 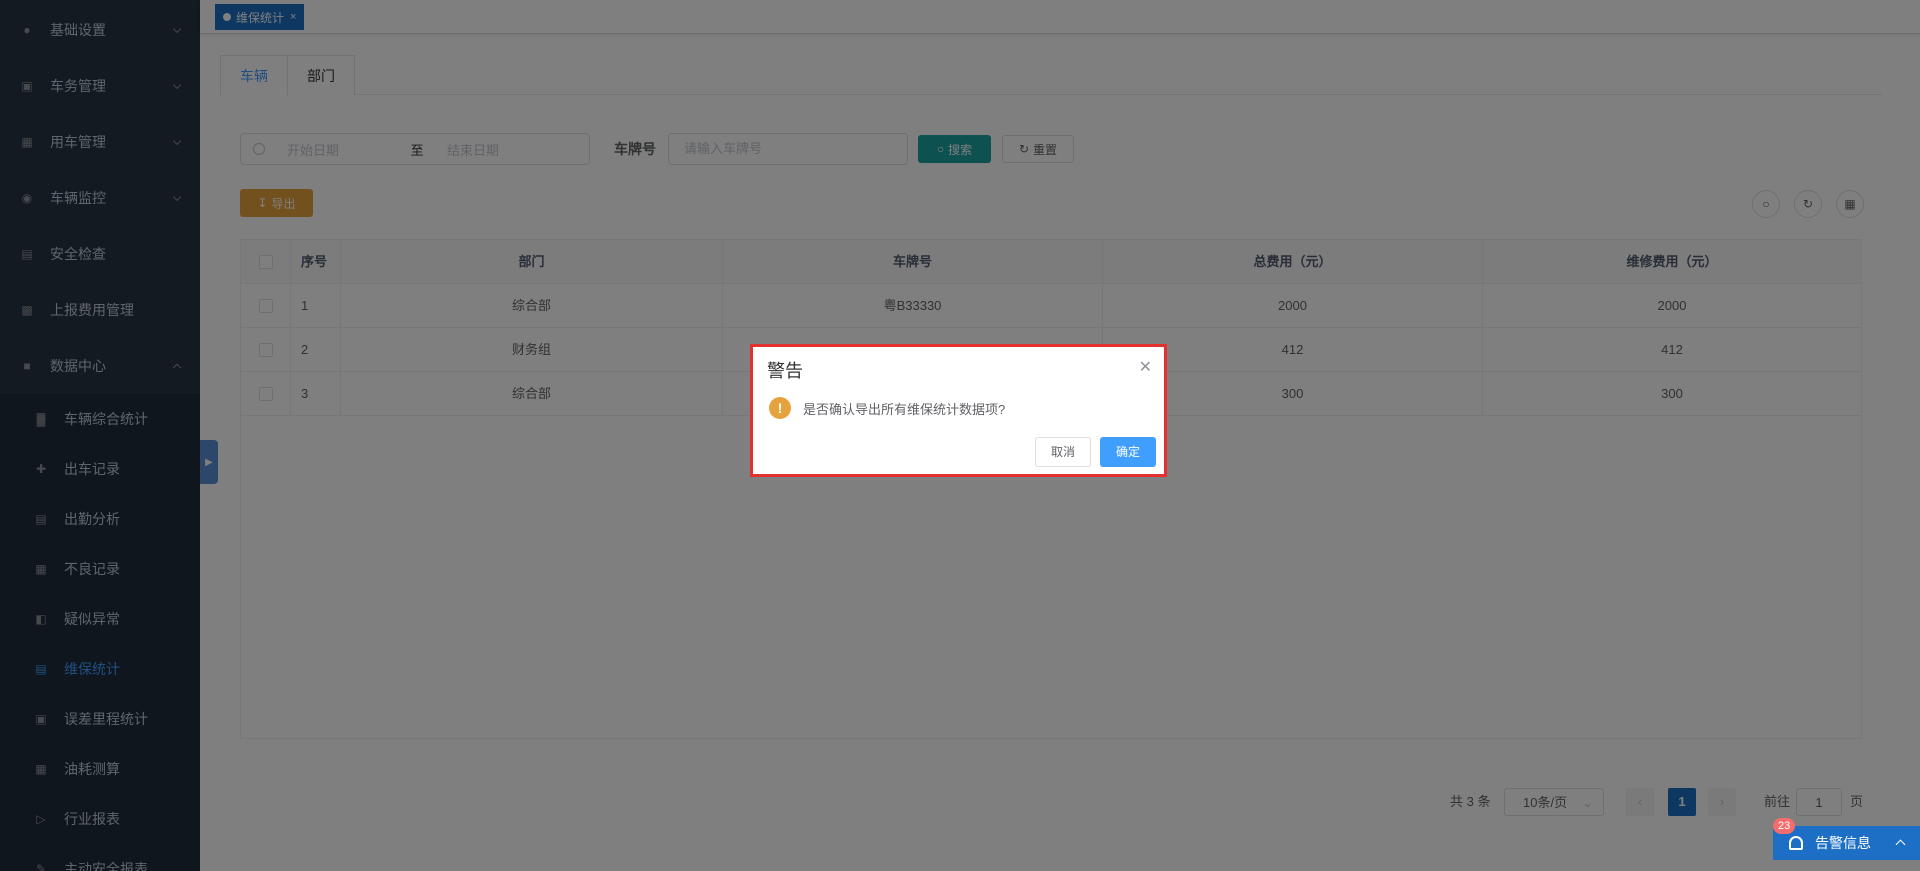 What do you see at coordinates (904, 409) in the screenshot?
I see `dialog-message: 是否确认导出所有维保统计数据项?` at bounding box center [904, 409].